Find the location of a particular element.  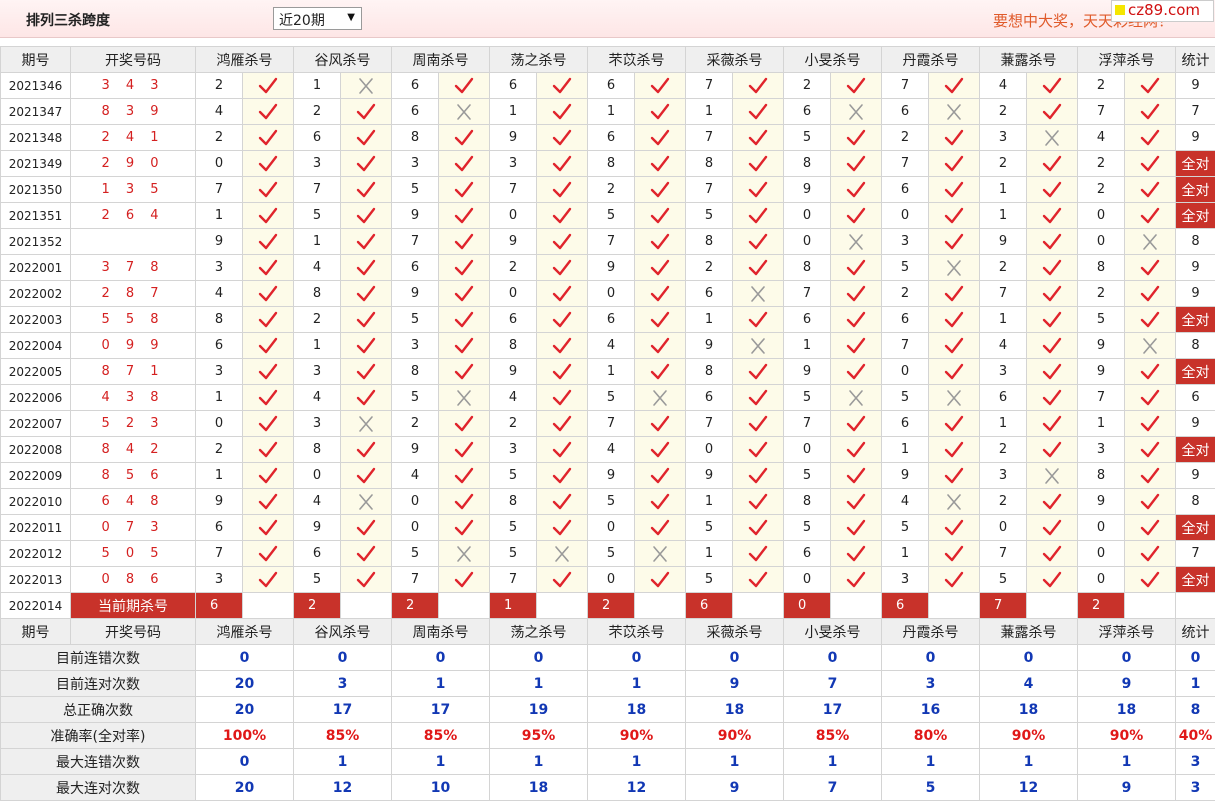

table-row: 2021349 2 9 0 0 3 3 3 8 8 8 7 2 2 全对 is located at coordinates (607, 163).